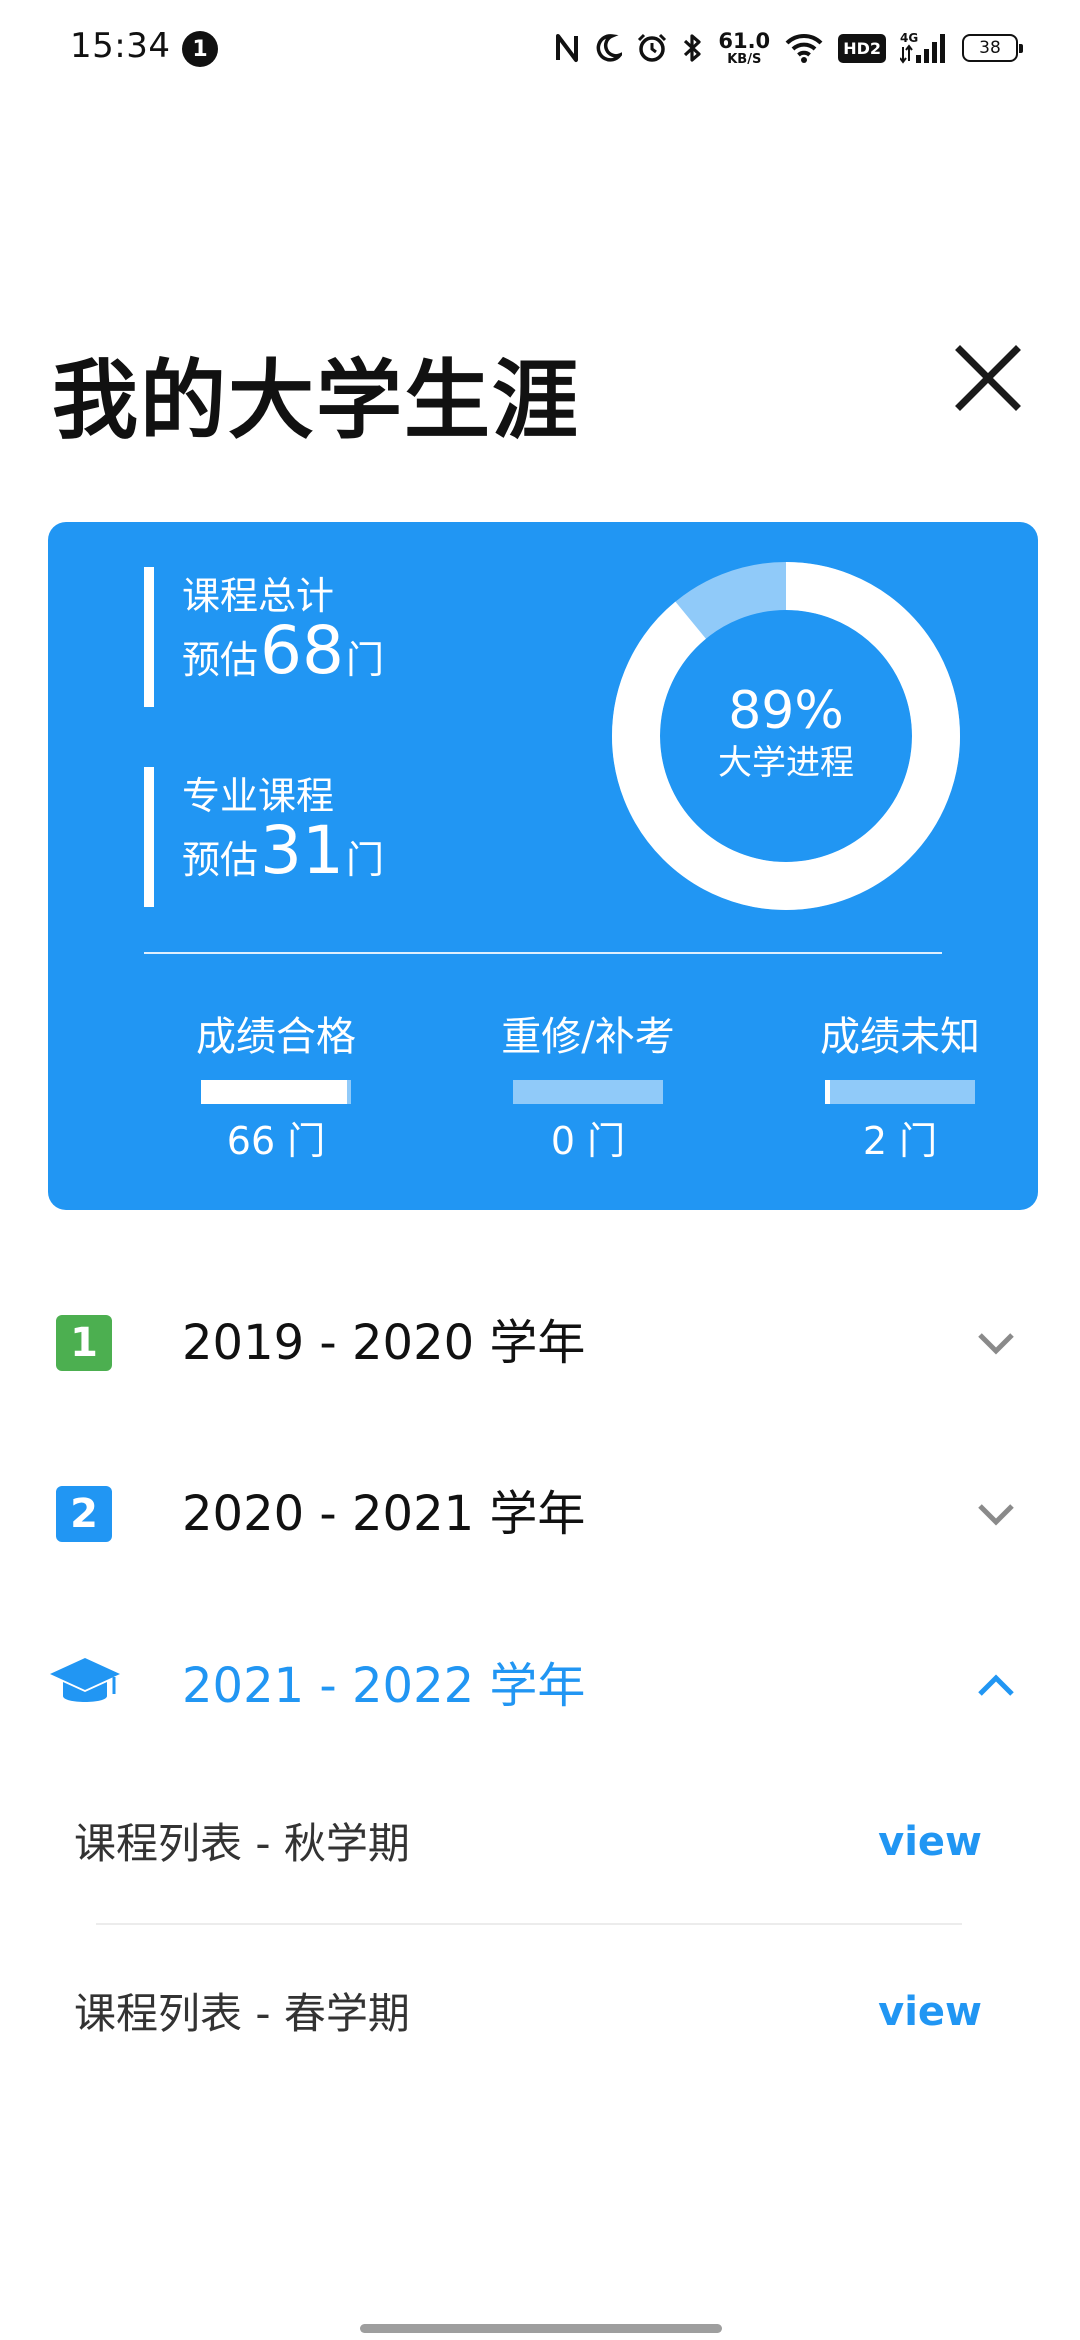 The image size is (1080, 2340). What do you see at coordinates (652, 48) in the screenshot?
I see `alarm-icon` at bounding box center [652, 48].